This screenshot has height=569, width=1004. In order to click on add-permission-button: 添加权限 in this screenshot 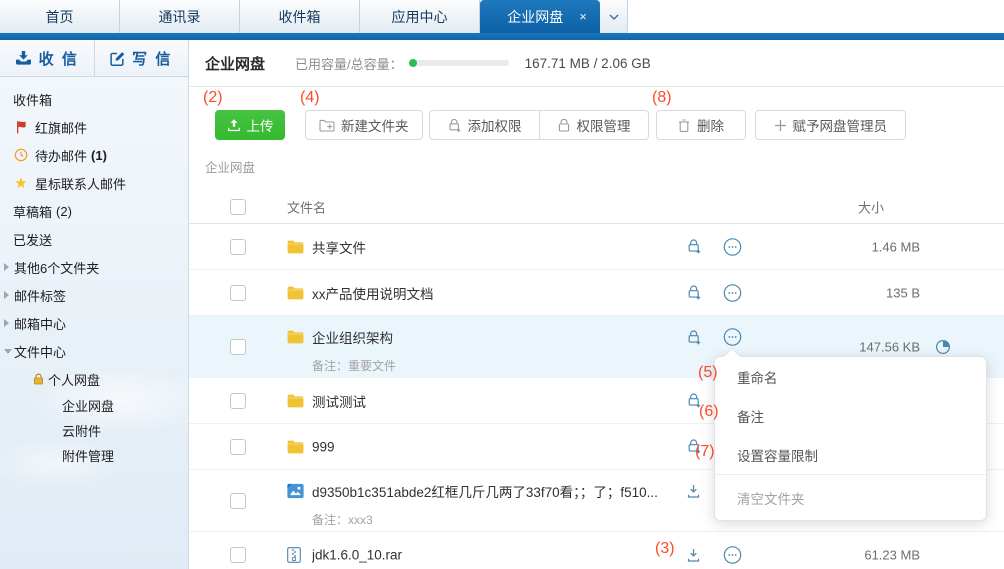, I will do `click(484, 125)`.